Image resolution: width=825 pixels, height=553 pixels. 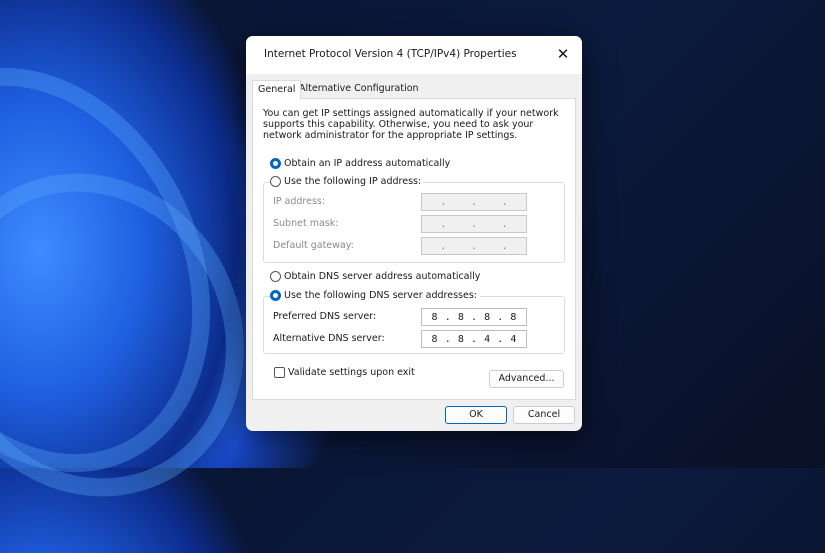 I want to click on alternative-dns-field: 8.8.4.4, so click(x=474, y=339).